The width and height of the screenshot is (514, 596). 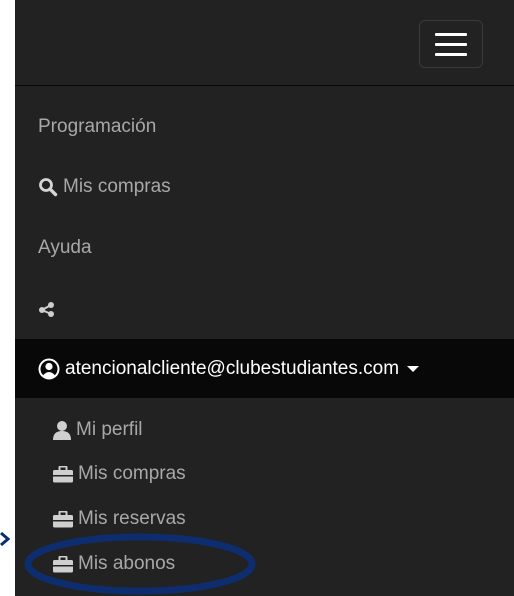 I want to click on nav-link-mis-compras: Mis compras, so click(x=104, y=187).